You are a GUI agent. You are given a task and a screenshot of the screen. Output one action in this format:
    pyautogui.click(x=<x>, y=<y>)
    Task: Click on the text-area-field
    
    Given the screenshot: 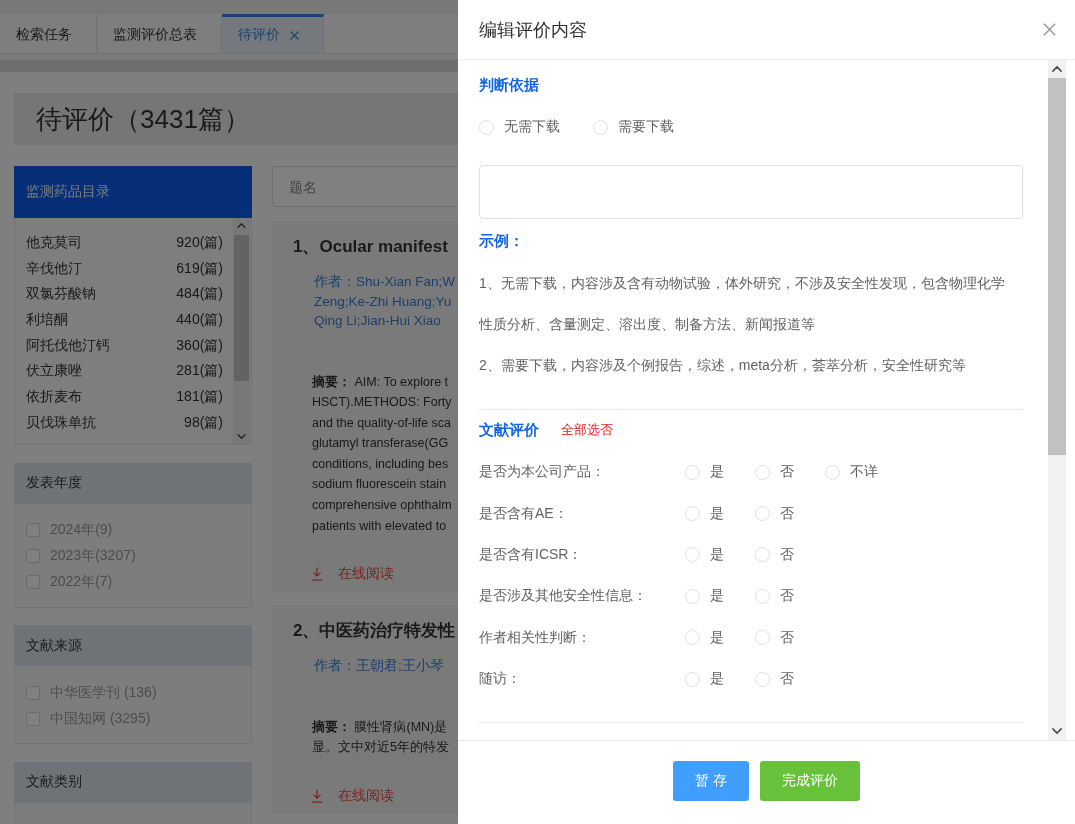 What is the action you would take?
    pyautogui.click(x=751, y=192)
    